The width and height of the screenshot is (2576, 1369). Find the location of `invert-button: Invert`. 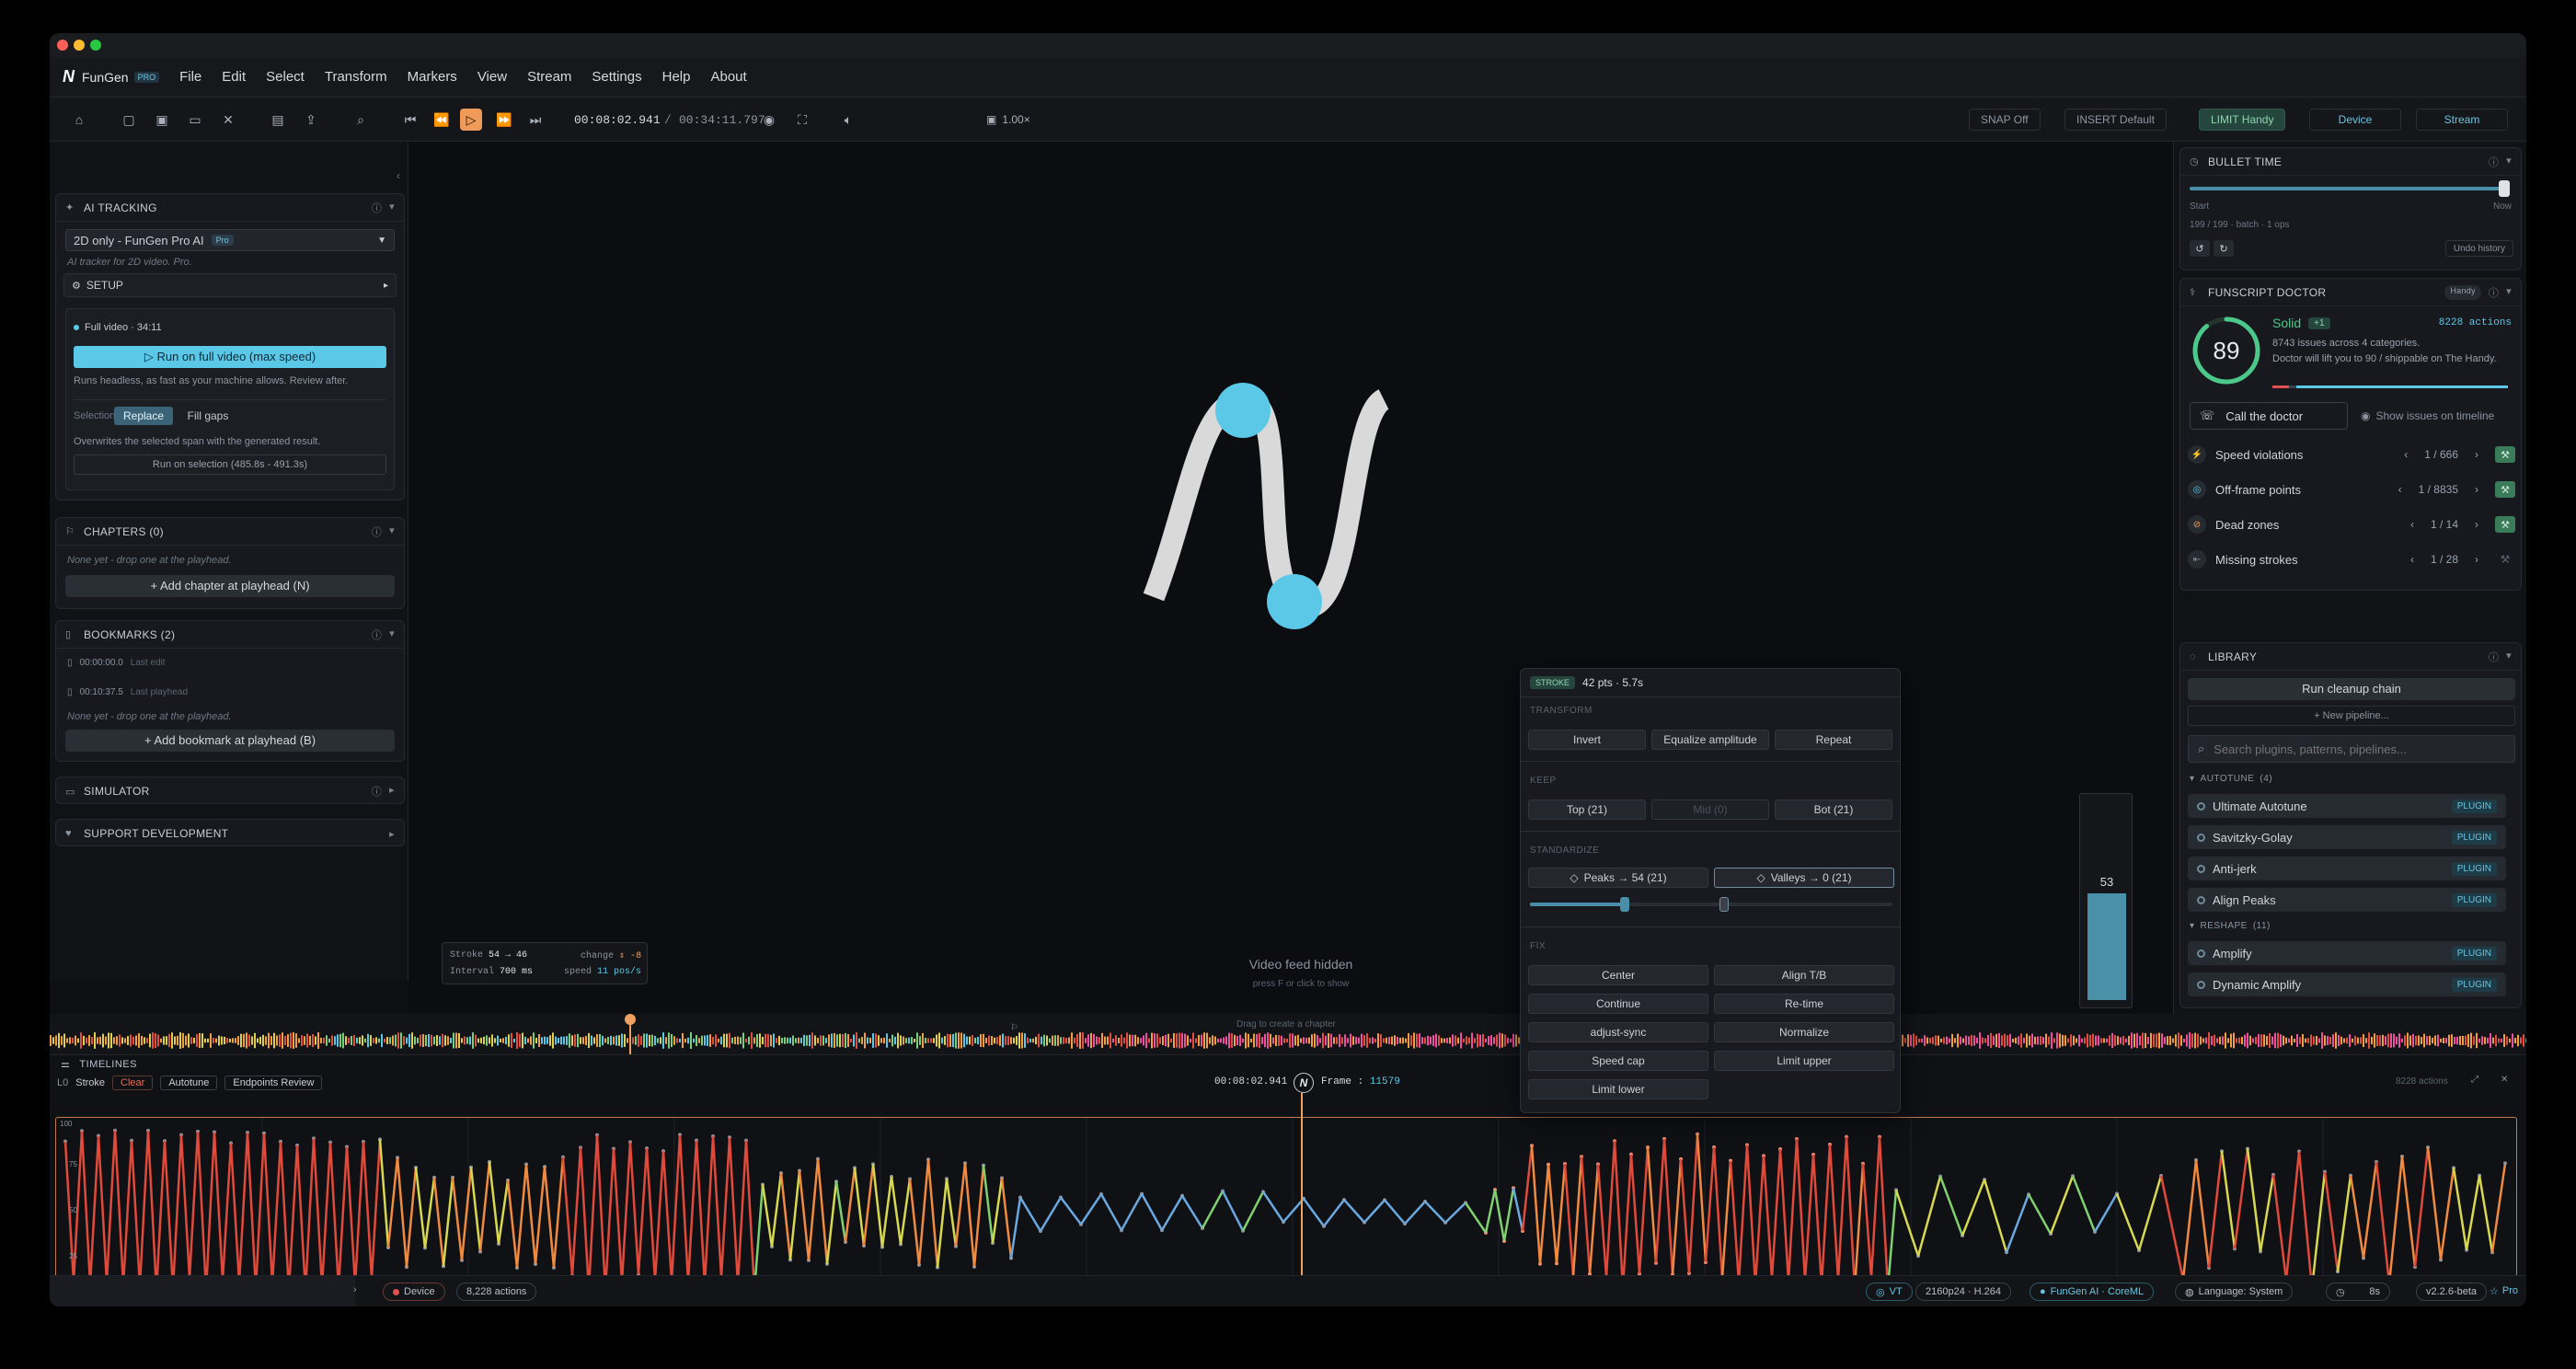

invert-button: Invert is located at coordinates (1587, 740).